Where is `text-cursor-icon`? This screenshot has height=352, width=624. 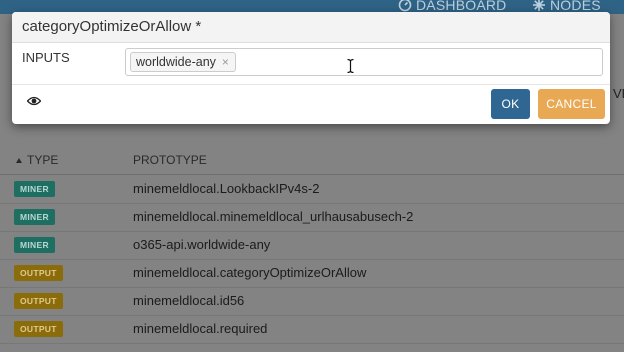
text-cursor-icon is located at coordinates (350, 66).